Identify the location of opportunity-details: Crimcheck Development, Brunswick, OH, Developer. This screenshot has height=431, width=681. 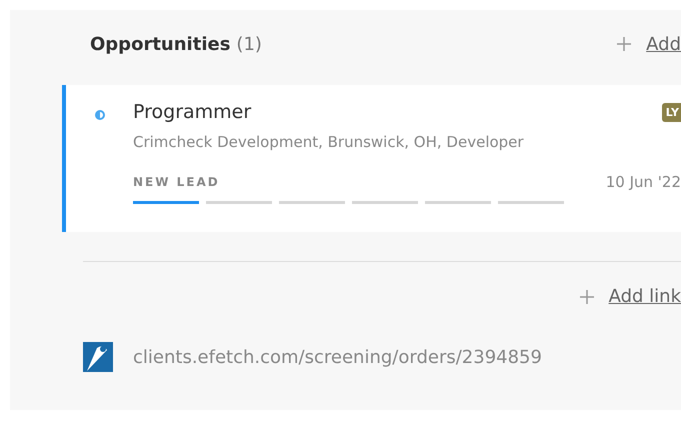
(329, 142).